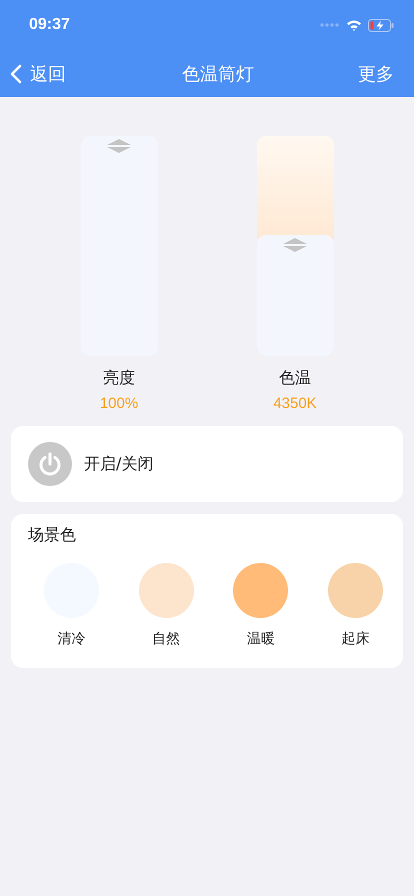  What do you see at coordinates (49, 25) in the screenshot?
I see `status-time: 09:37` at bounding box center [49, 25].